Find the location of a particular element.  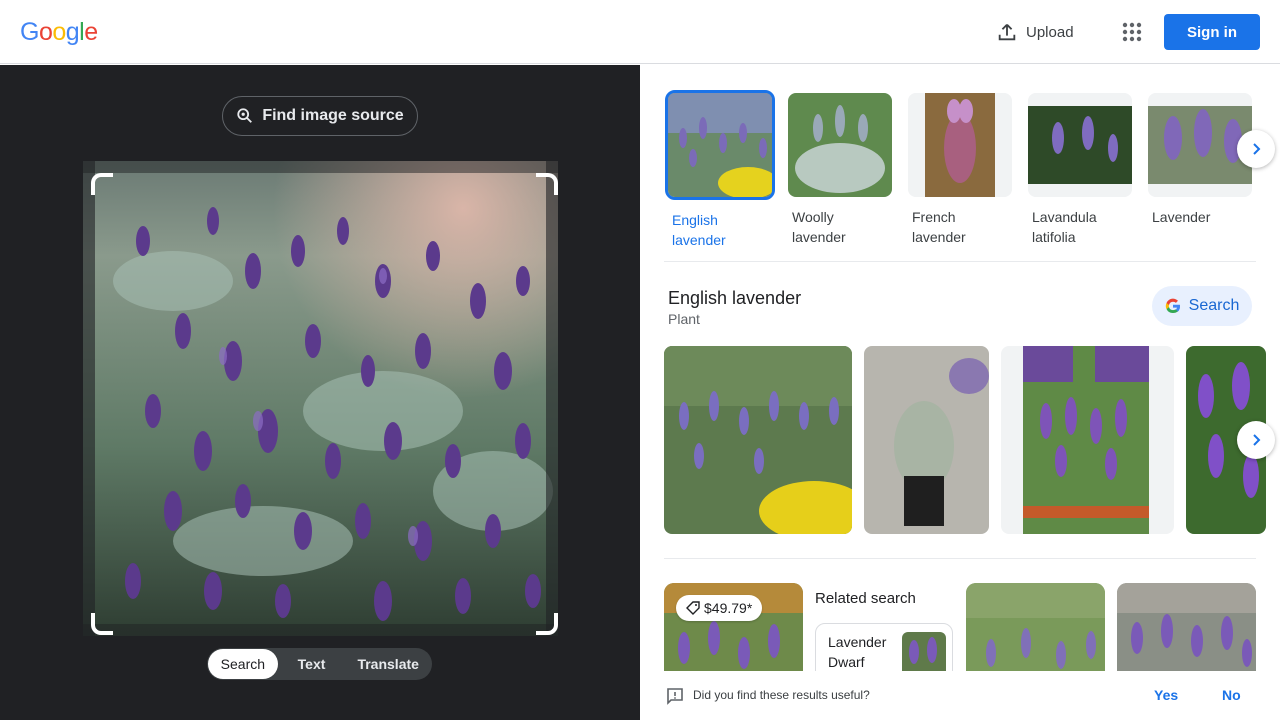

find-image-source-button: Find image source is located at coordinates (320, 116).